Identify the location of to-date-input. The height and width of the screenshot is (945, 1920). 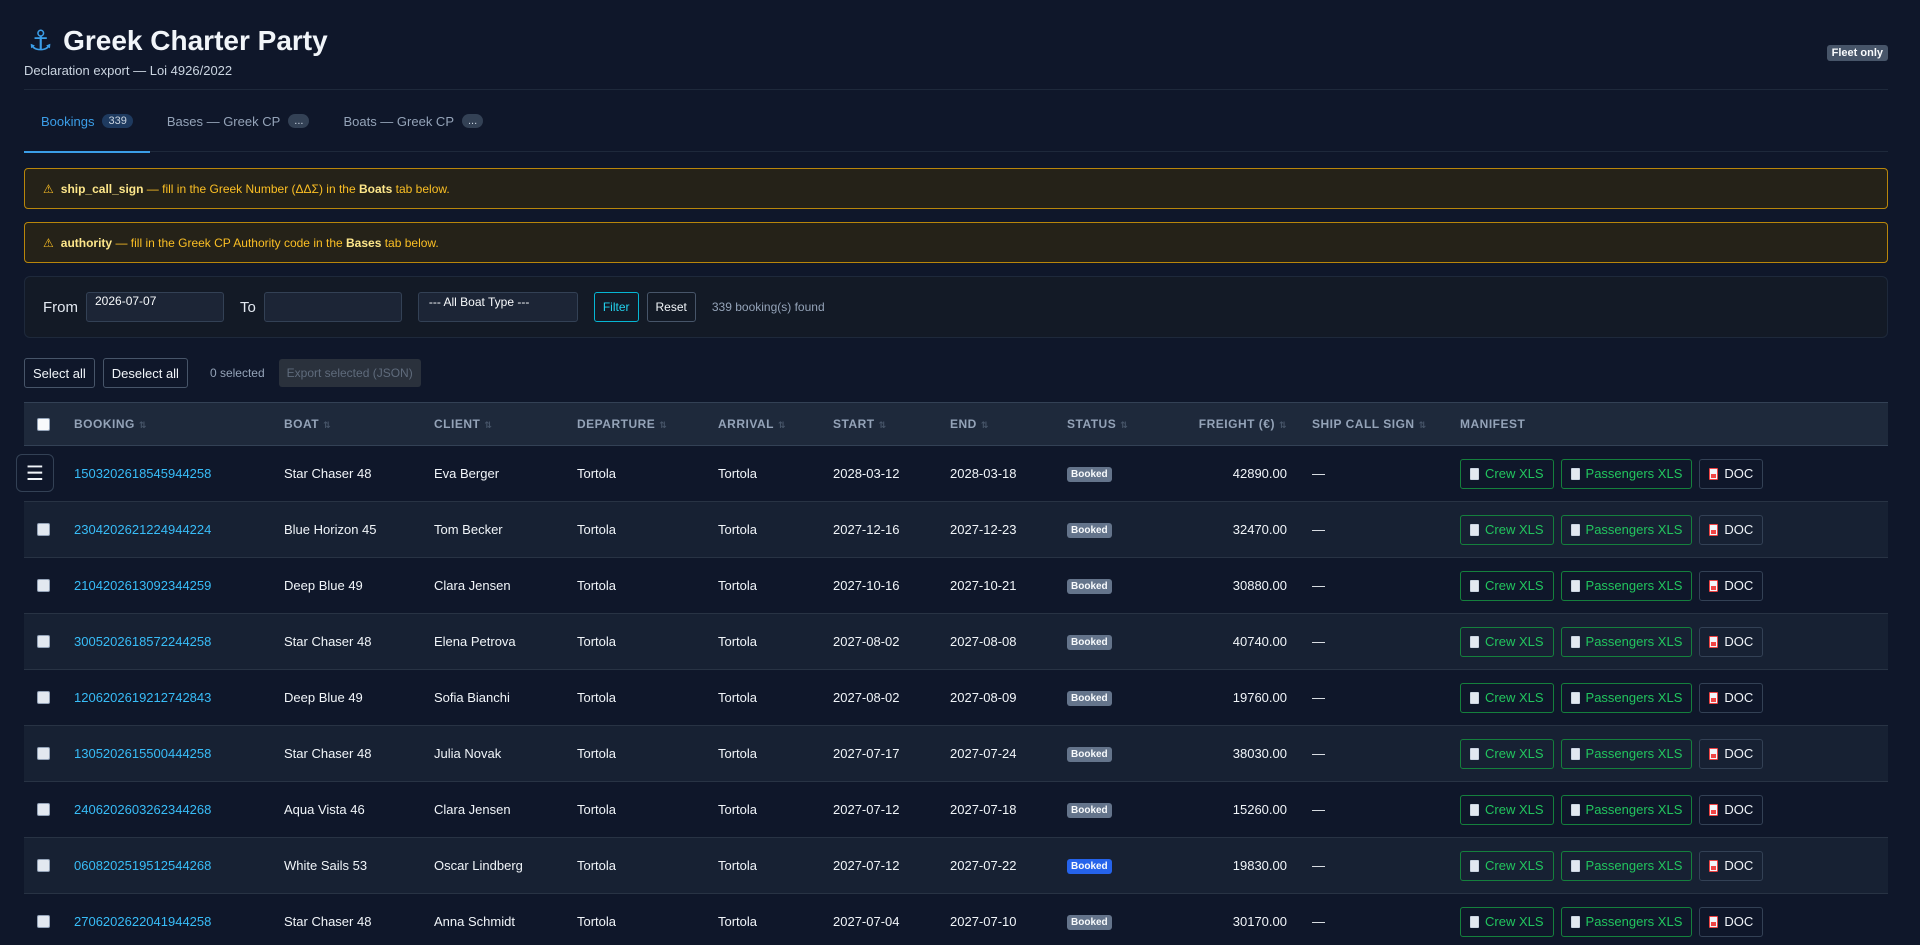
(332, 307).